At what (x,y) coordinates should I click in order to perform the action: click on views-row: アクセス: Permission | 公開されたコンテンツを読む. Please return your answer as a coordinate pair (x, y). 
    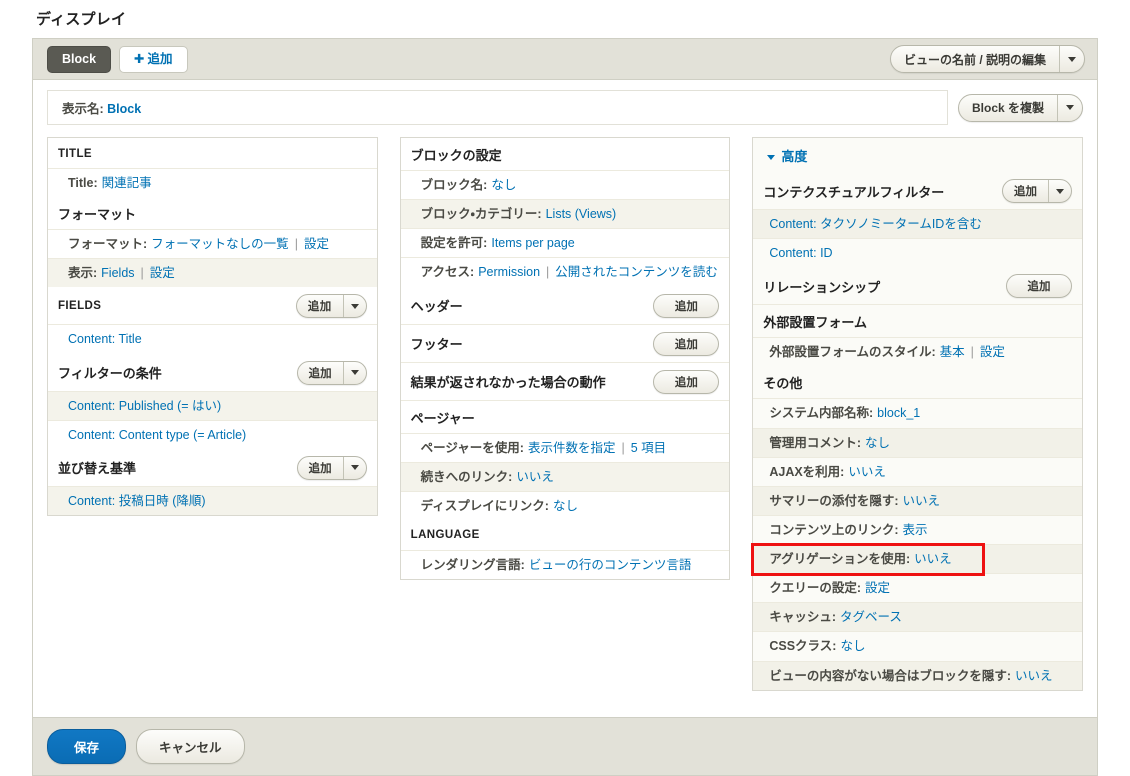
    Looking at the image, I should click on (565, 272).